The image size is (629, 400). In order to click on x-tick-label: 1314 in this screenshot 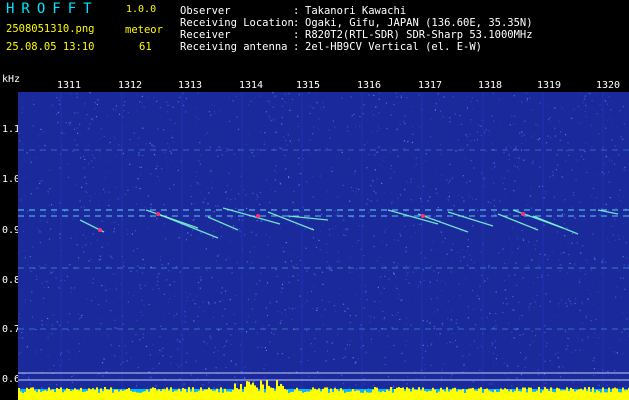, I will do `click(251, 85)`.